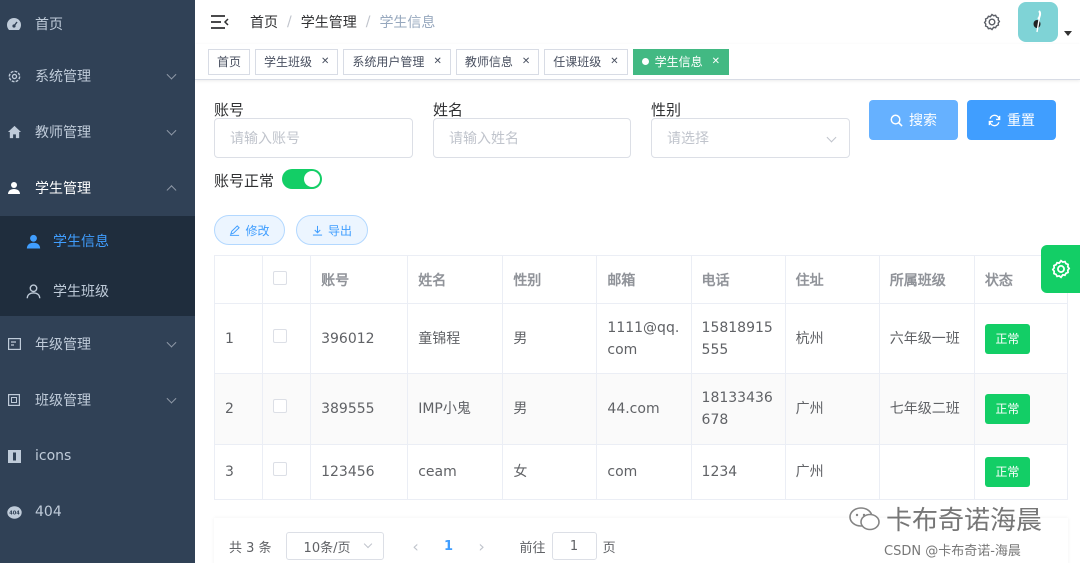 The image size is (1080, 563). I want to click on column-header-select, so click(287, 279).